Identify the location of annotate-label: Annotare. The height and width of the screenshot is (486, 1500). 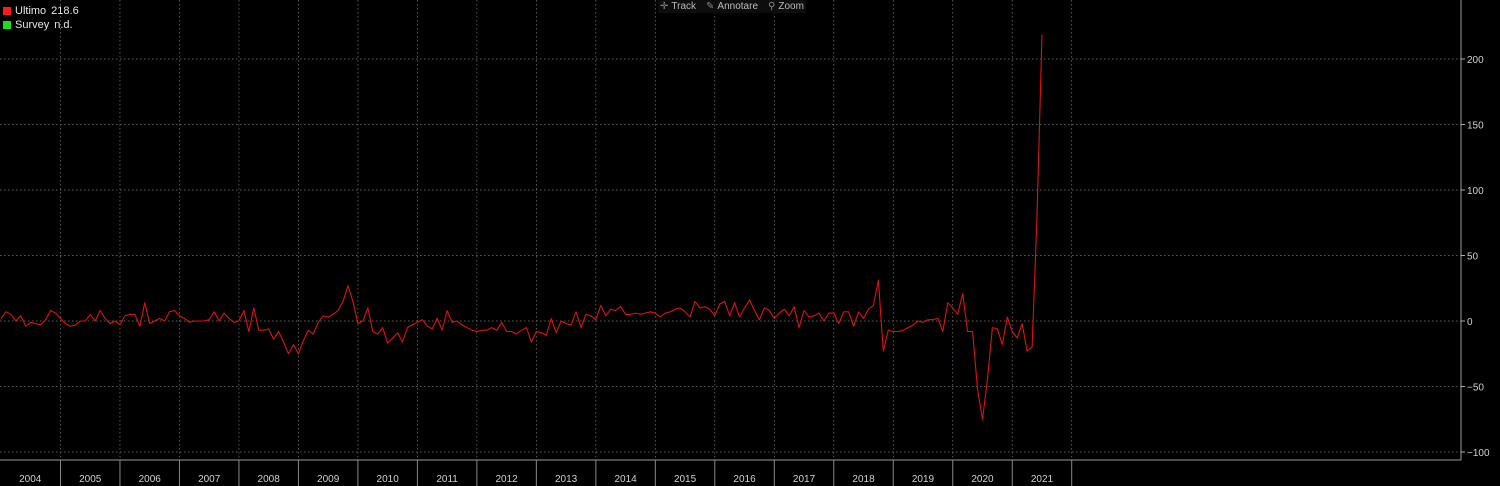
(738, 6).